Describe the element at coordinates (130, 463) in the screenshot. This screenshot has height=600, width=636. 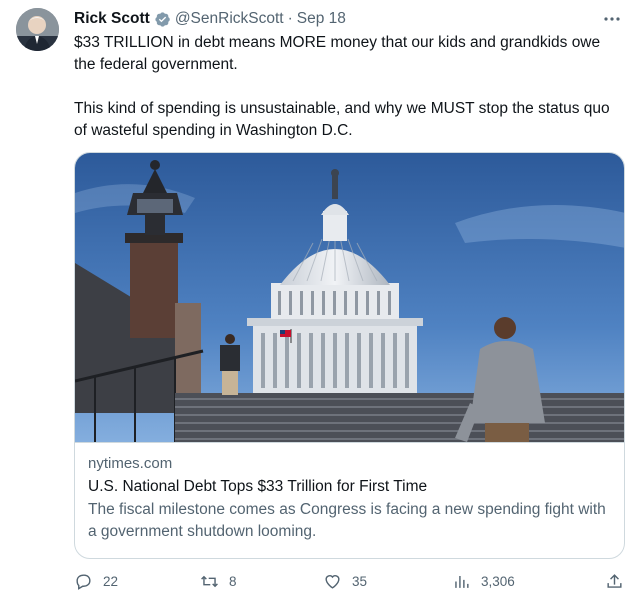
I see `card-domain: nytimes.com` at that location.